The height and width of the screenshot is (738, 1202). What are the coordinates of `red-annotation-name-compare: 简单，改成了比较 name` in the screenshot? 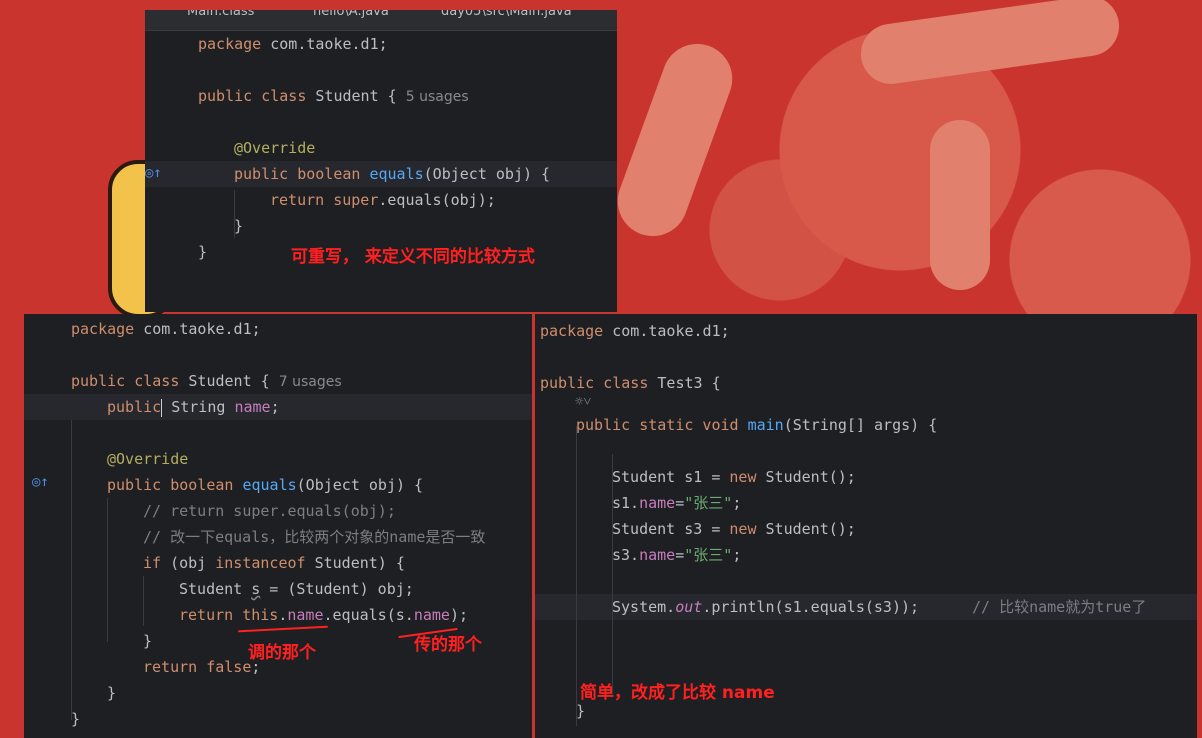 It's located at (677, 693).